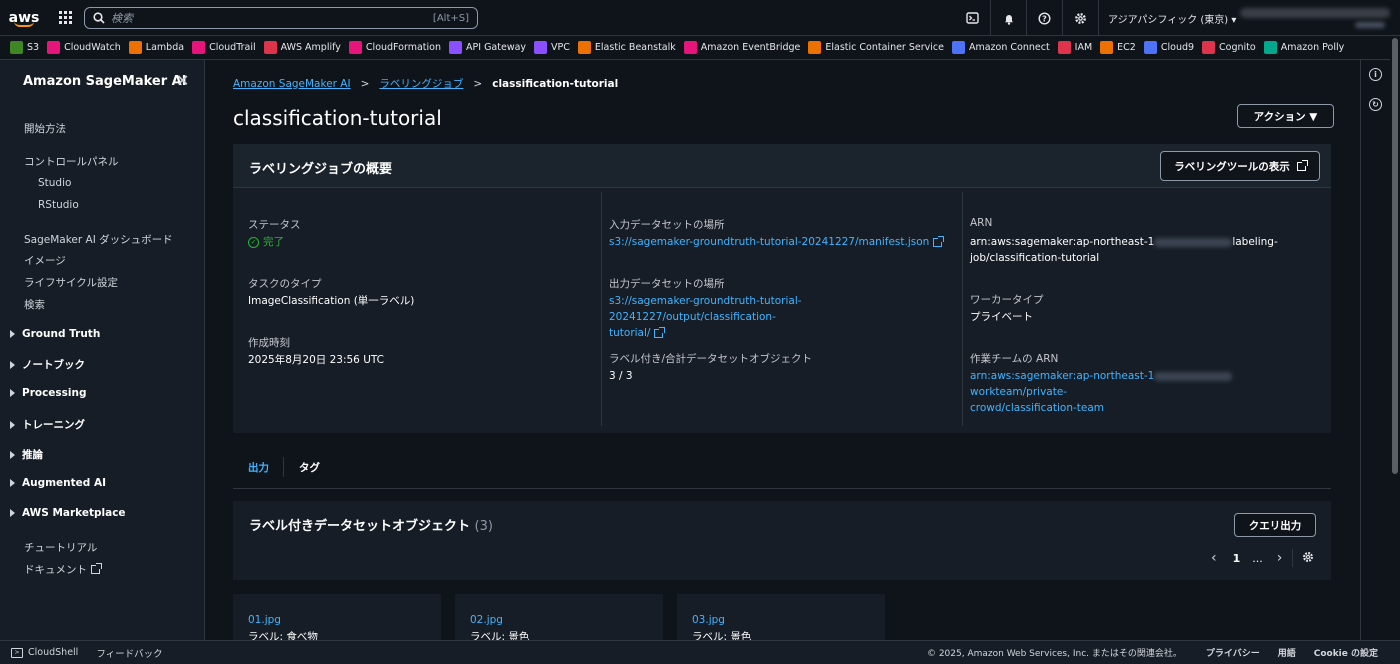 Image resolution: width=1400 pixels, height=664 pixels. What do you see at coordinates (487, 47) in the screenshot?
I see `favorite-api-gateway: API Gateway` at bounding box center [487, 47].